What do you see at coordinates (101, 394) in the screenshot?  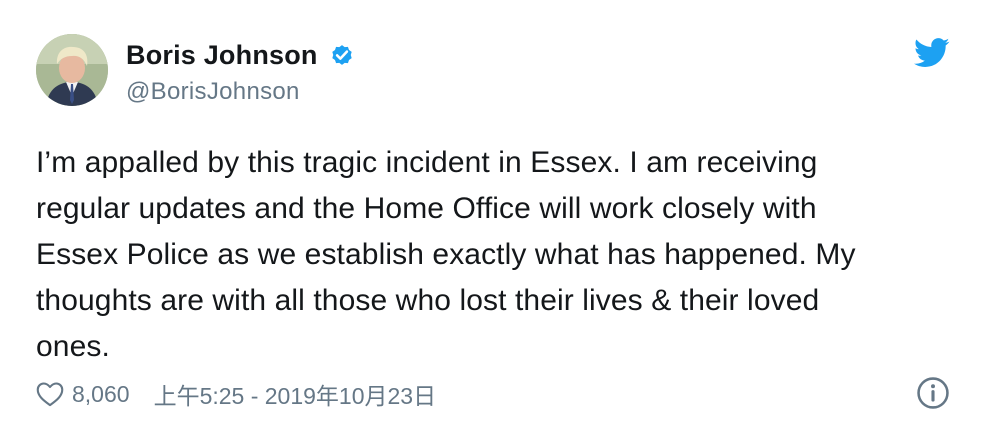 I see `like-count: 8,060` at bounding box center [101, 394].